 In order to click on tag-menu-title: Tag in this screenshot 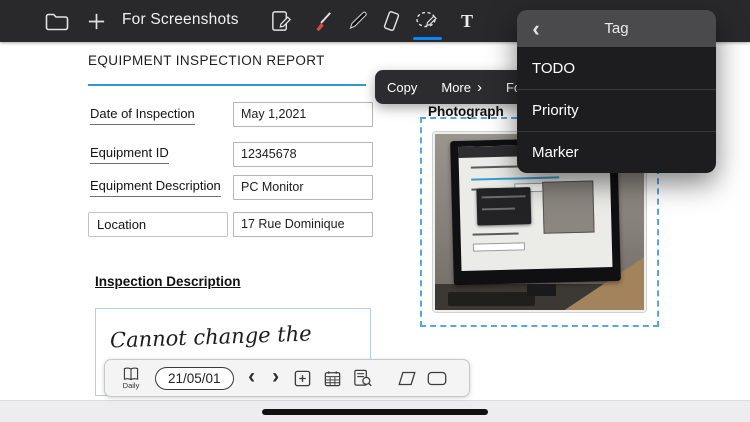, I will do `click(616, 28)`.